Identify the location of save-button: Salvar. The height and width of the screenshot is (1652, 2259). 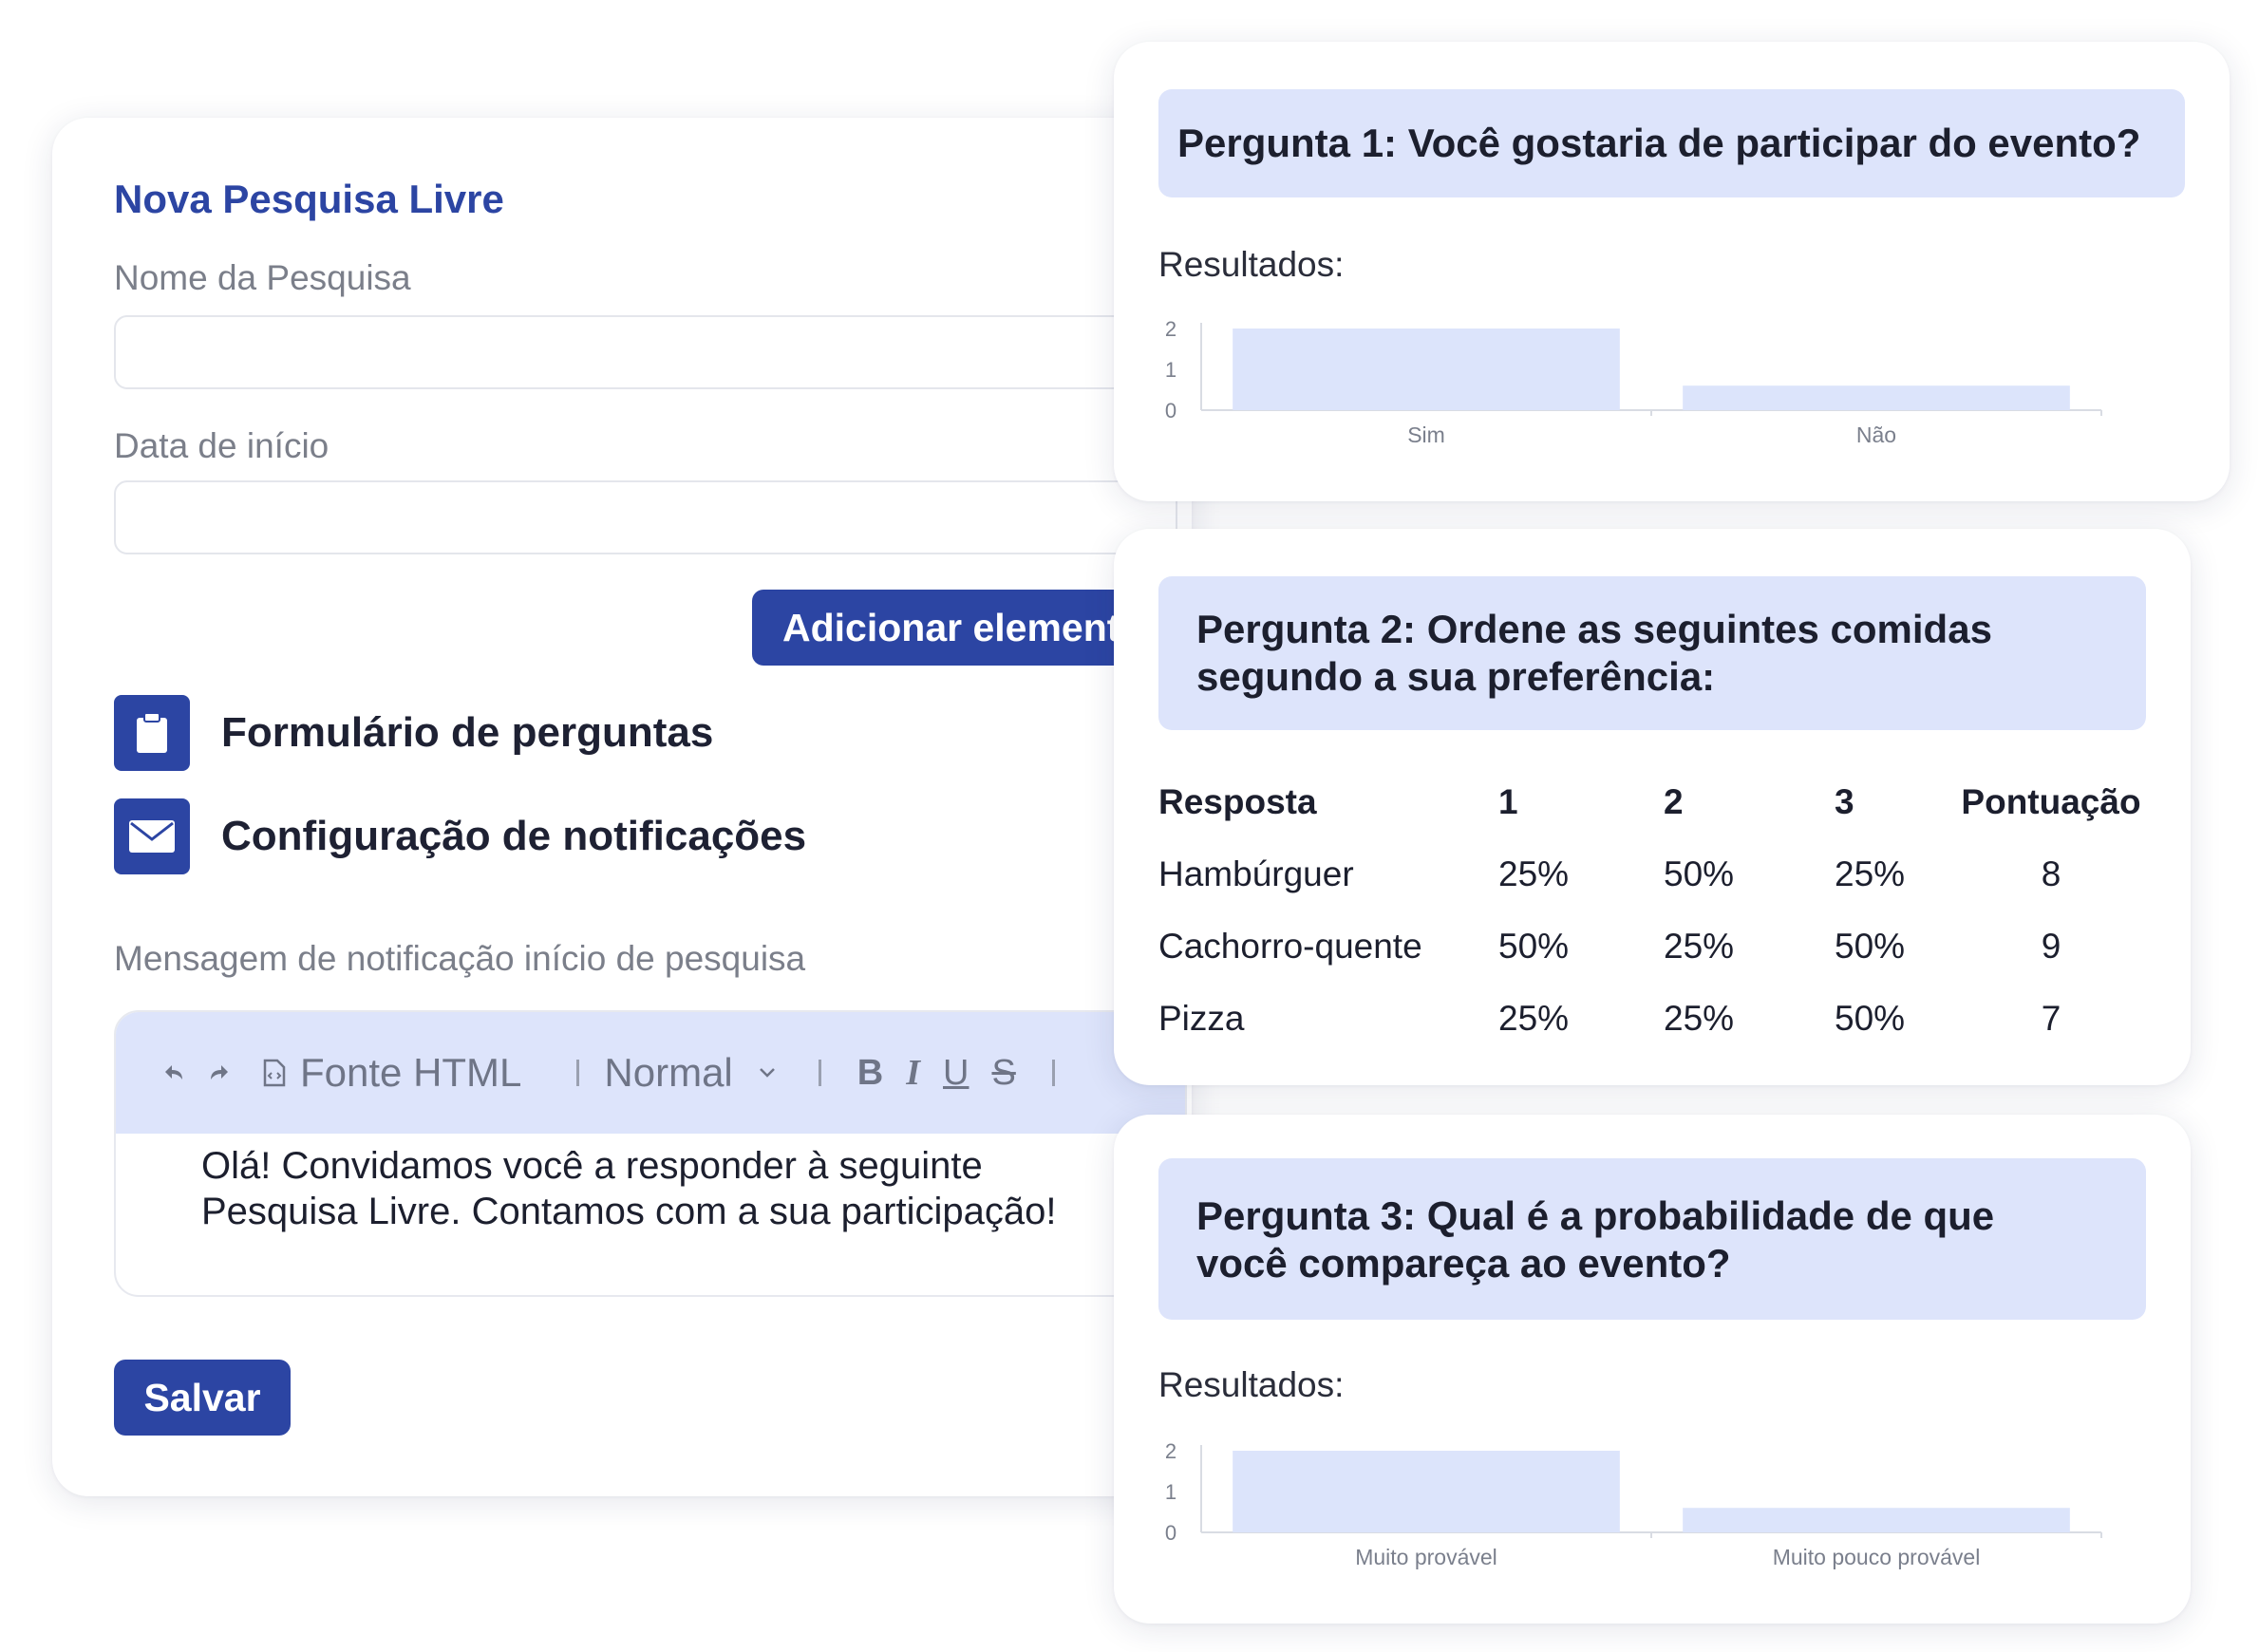
(202, 1398).